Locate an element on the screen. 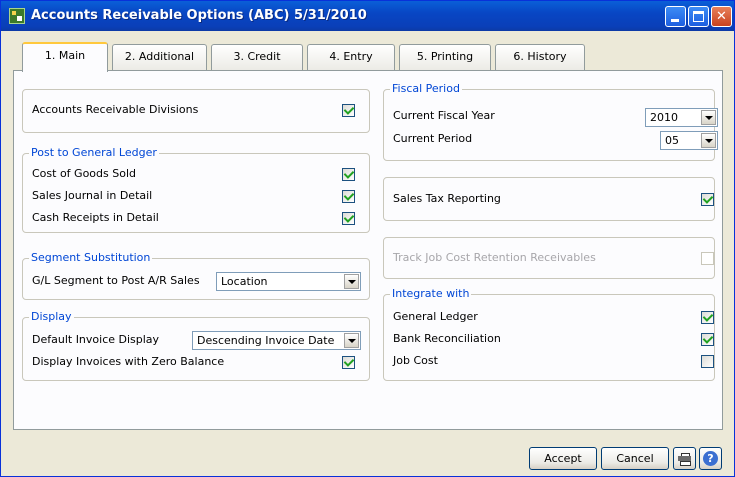 The height and width of the screenshot is (477, 735). bank-rec-label: Bank Reconciliation is located at coordinates (447, 338).